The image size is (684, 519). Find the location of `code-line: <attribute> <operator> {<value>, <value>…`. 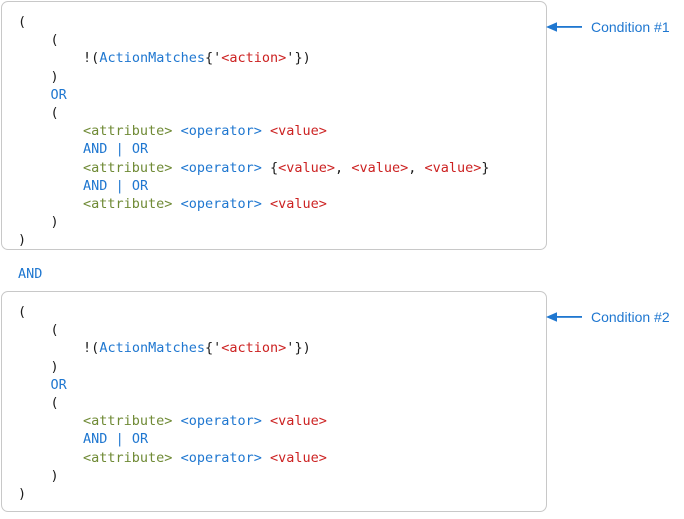

code-line: <attribute> <operator> {<value>, <value>… is located at coordinates (254, 168).